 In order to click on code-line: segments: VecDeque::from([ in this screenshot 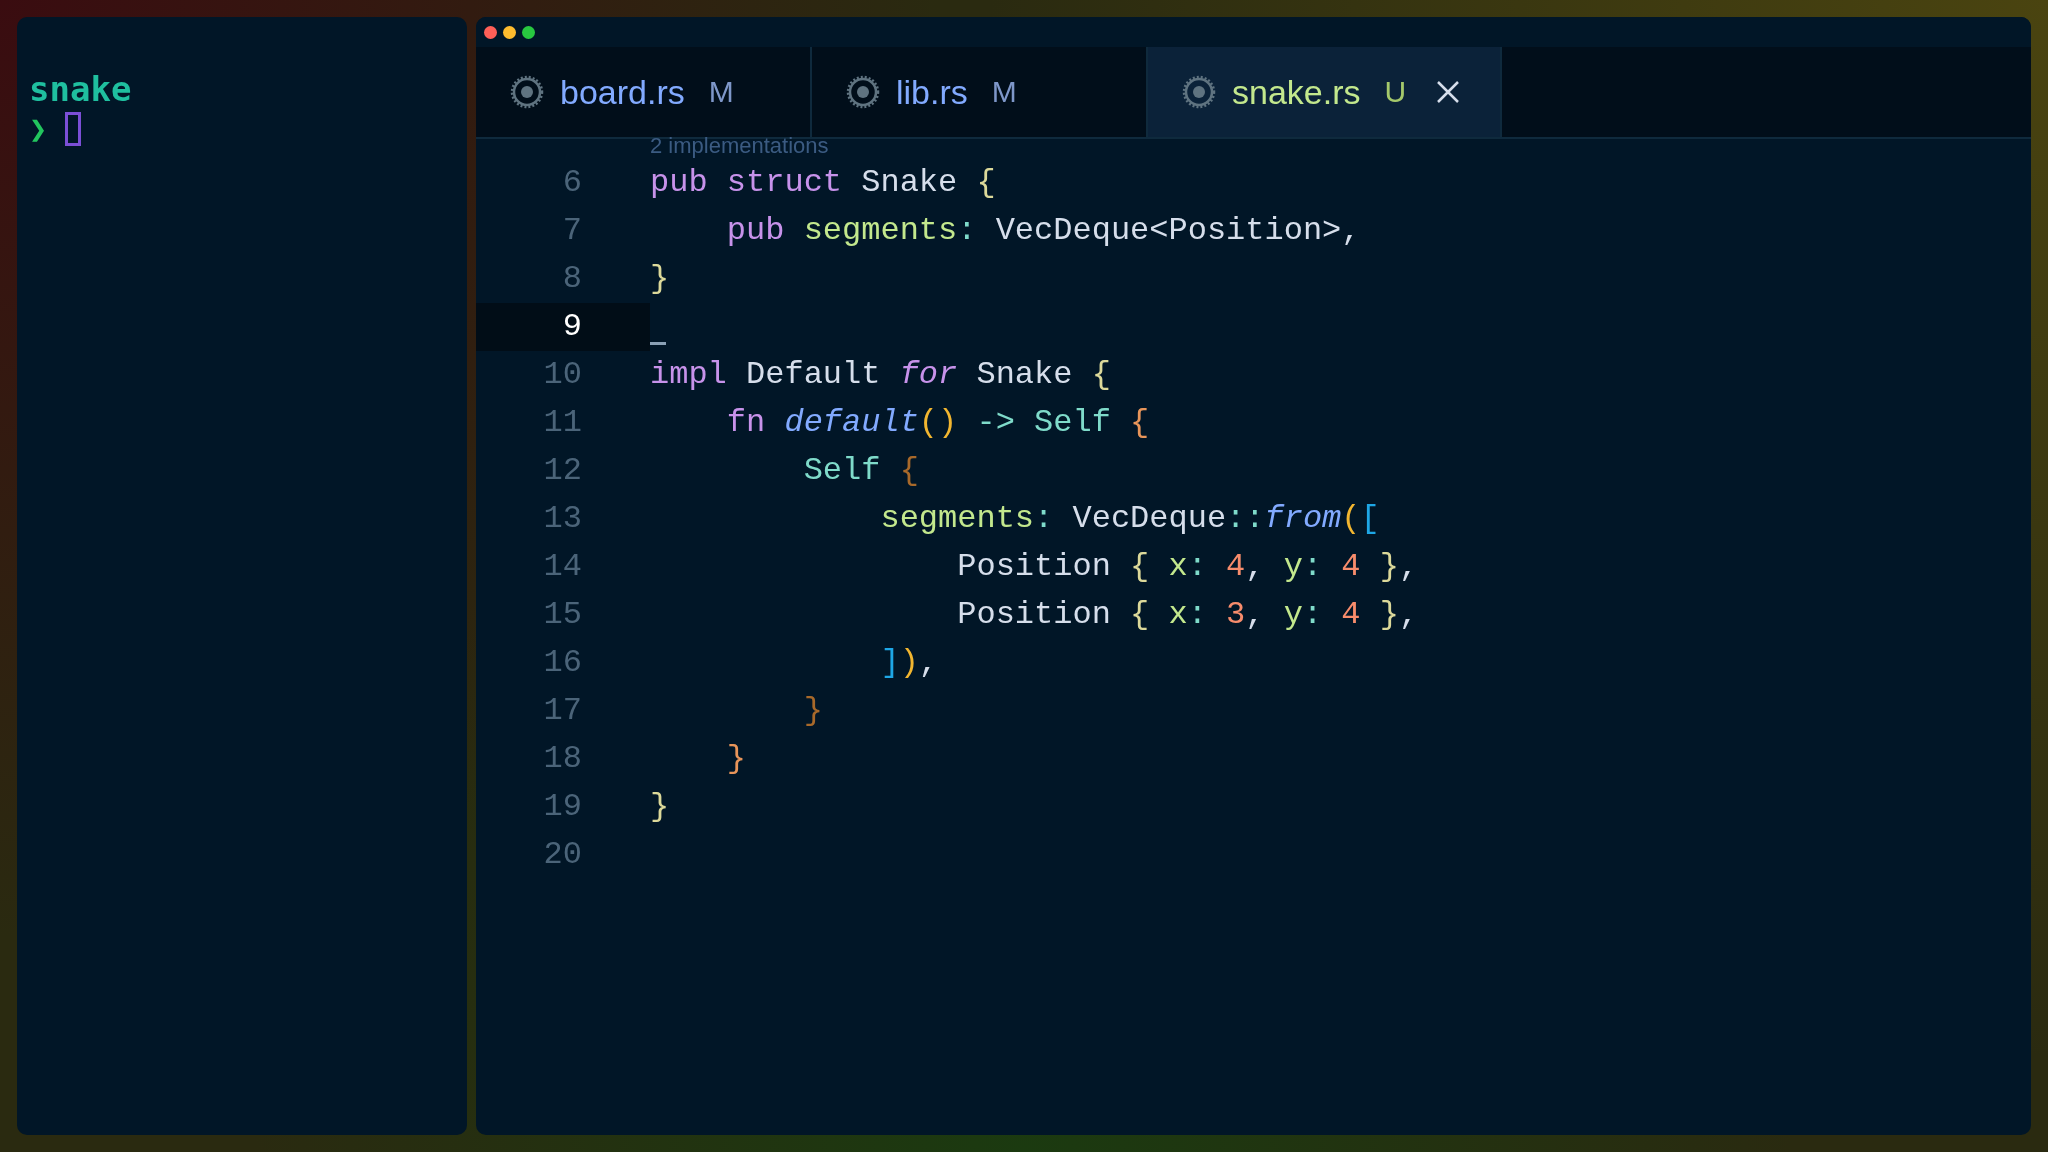, I will do `click(1129, 519)`.